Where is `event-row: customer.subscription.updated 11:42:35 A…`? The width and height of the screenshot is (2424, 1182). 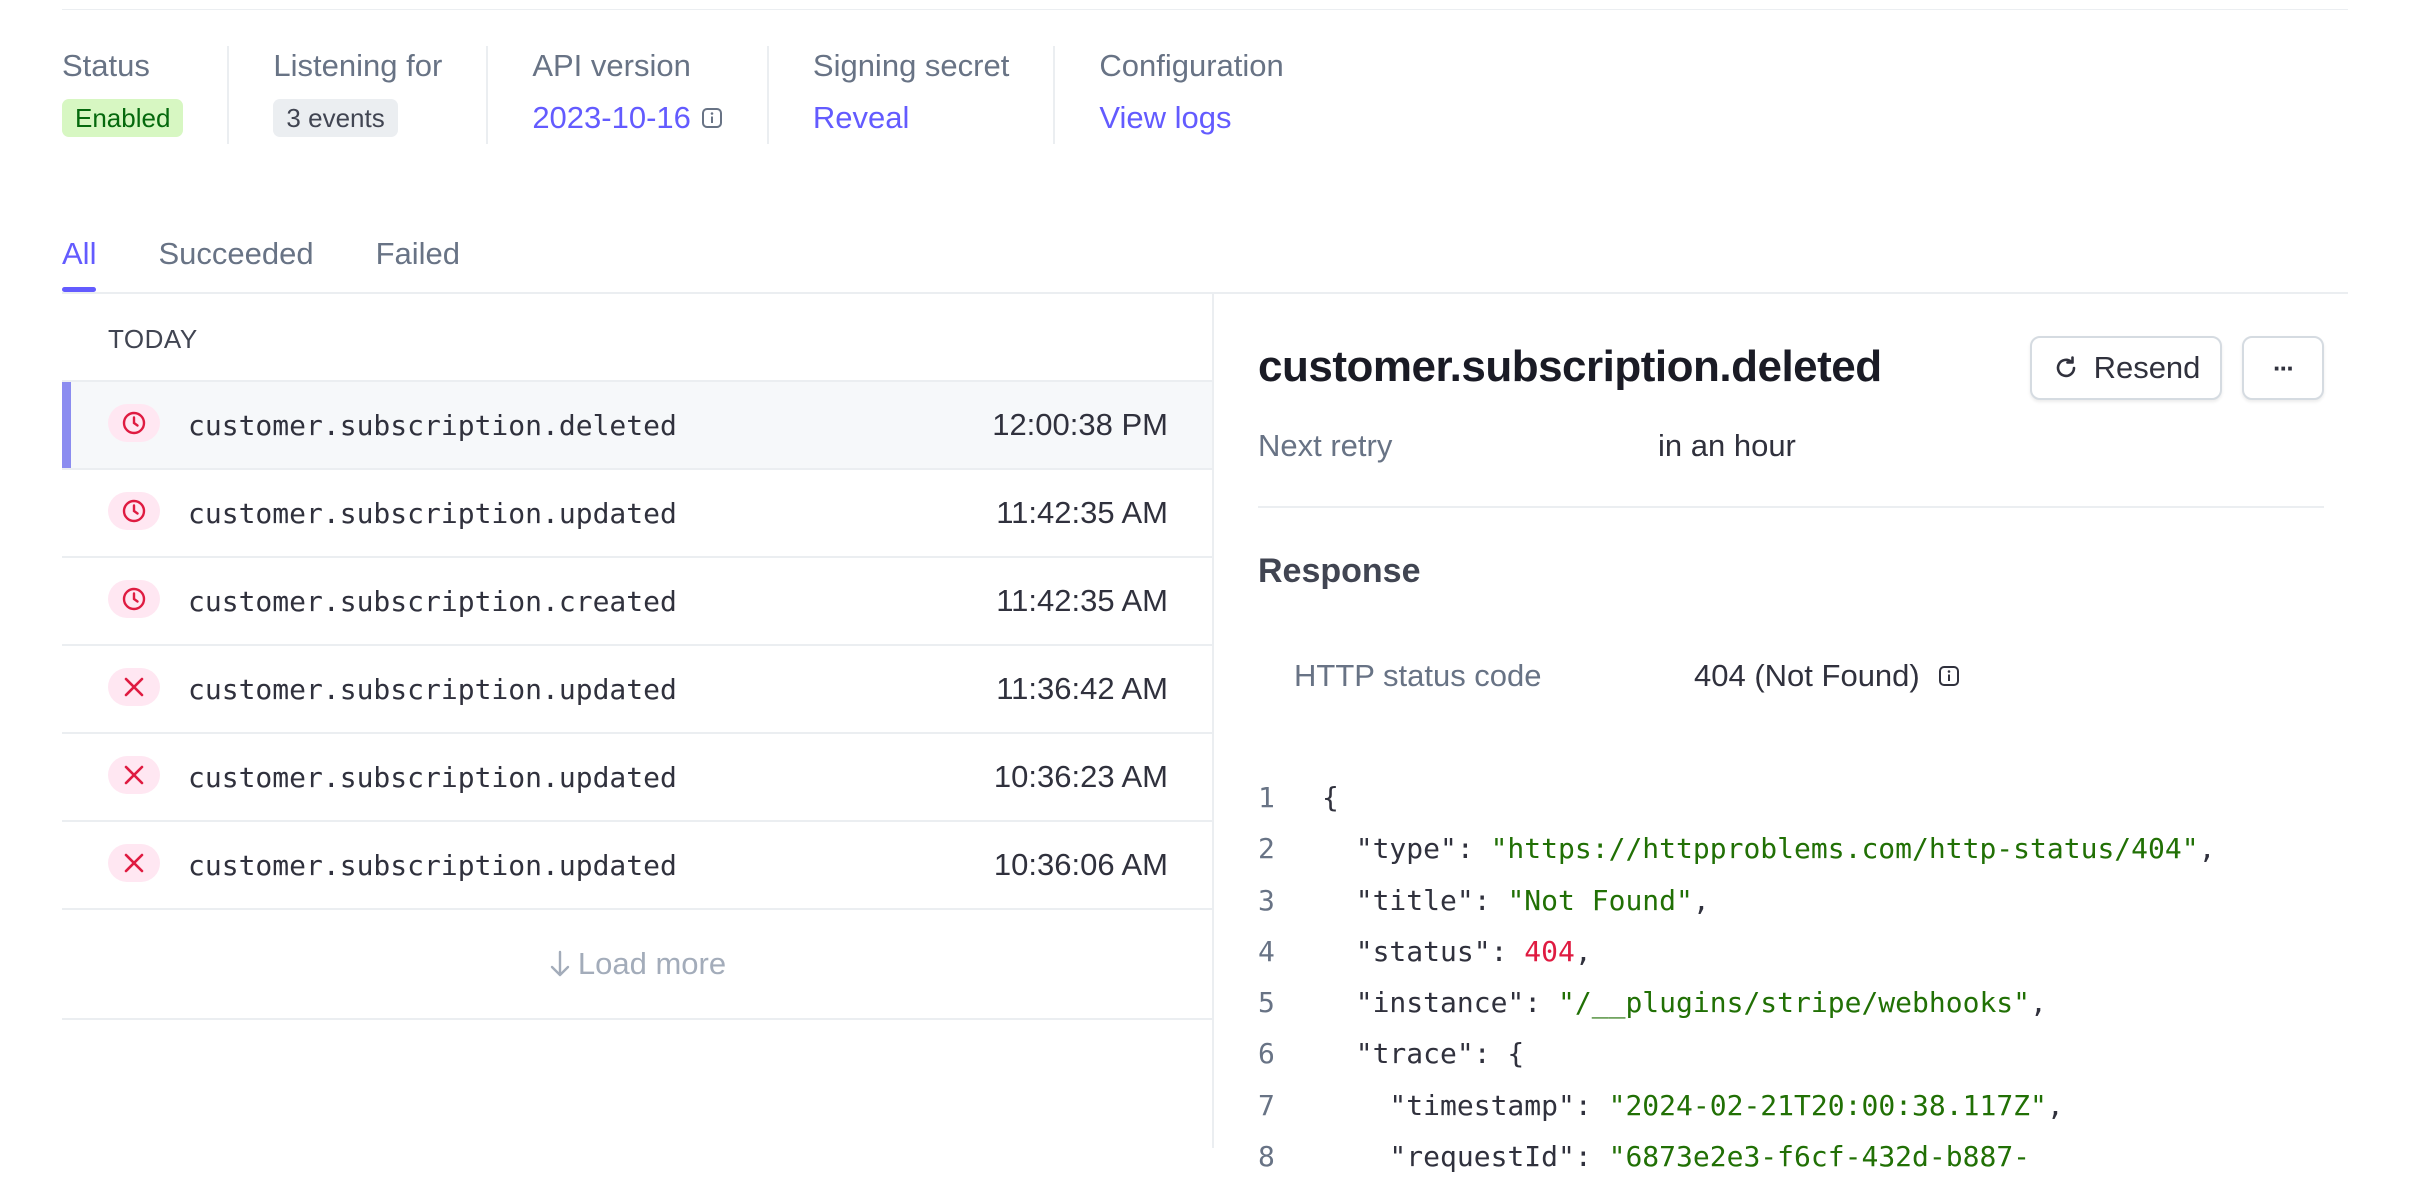
event-row: customer.subscription.updated 11:42:35 A… is located at coordinates (637, 512).